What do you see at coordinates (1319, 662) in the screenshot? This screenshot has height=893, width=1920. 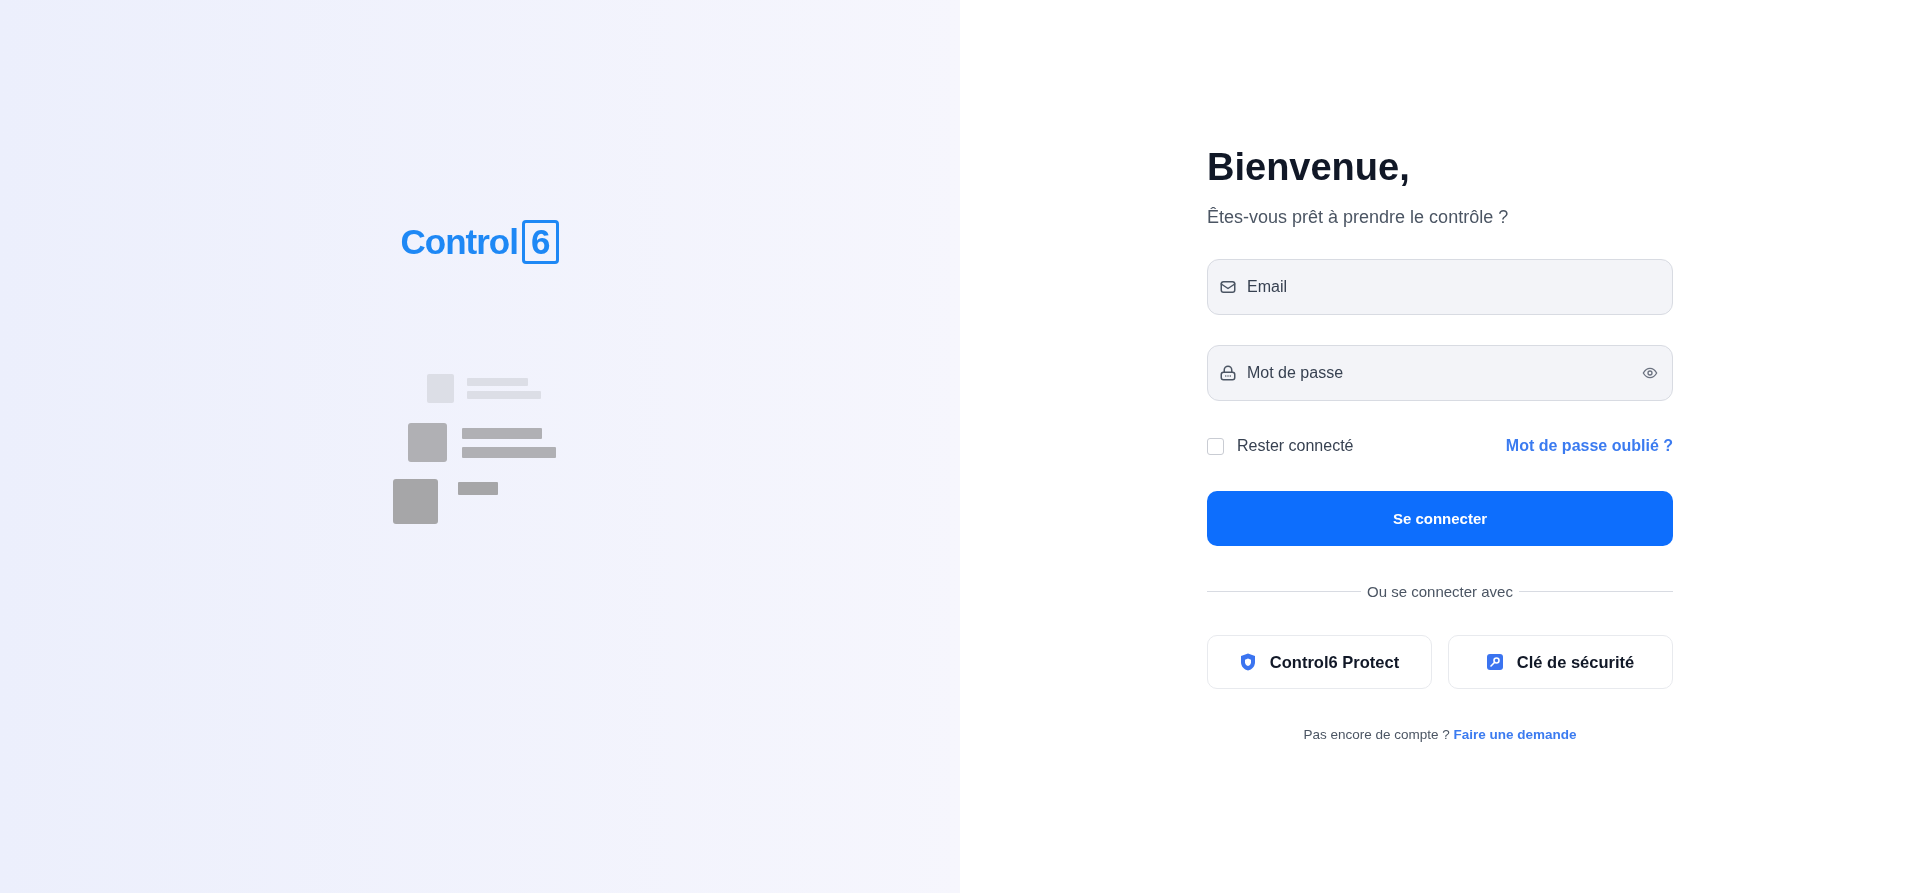 I see `sign-in-option-button: Control6 Protect` at bounding box center [1319, 662].